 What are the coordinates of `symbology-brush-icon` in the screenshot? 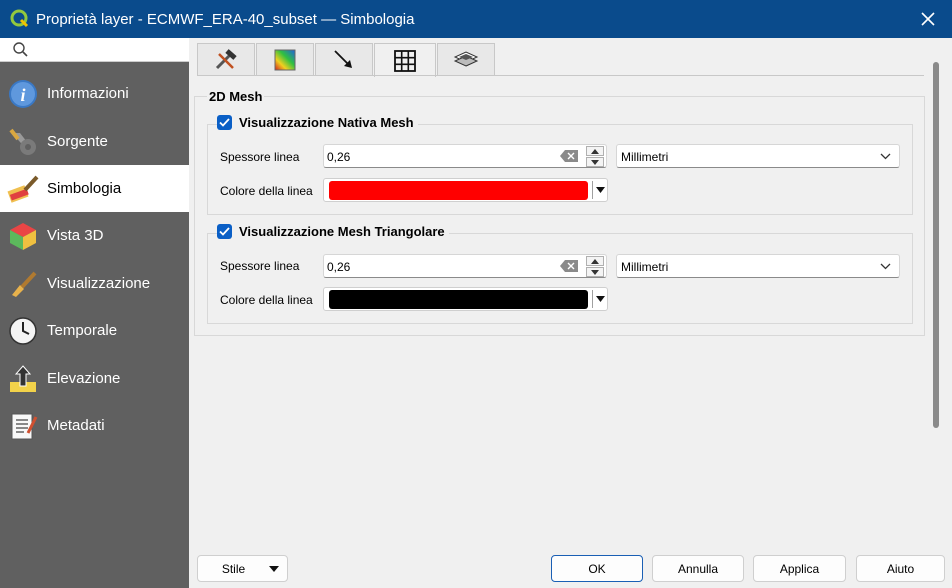 It's located at (23, 189).